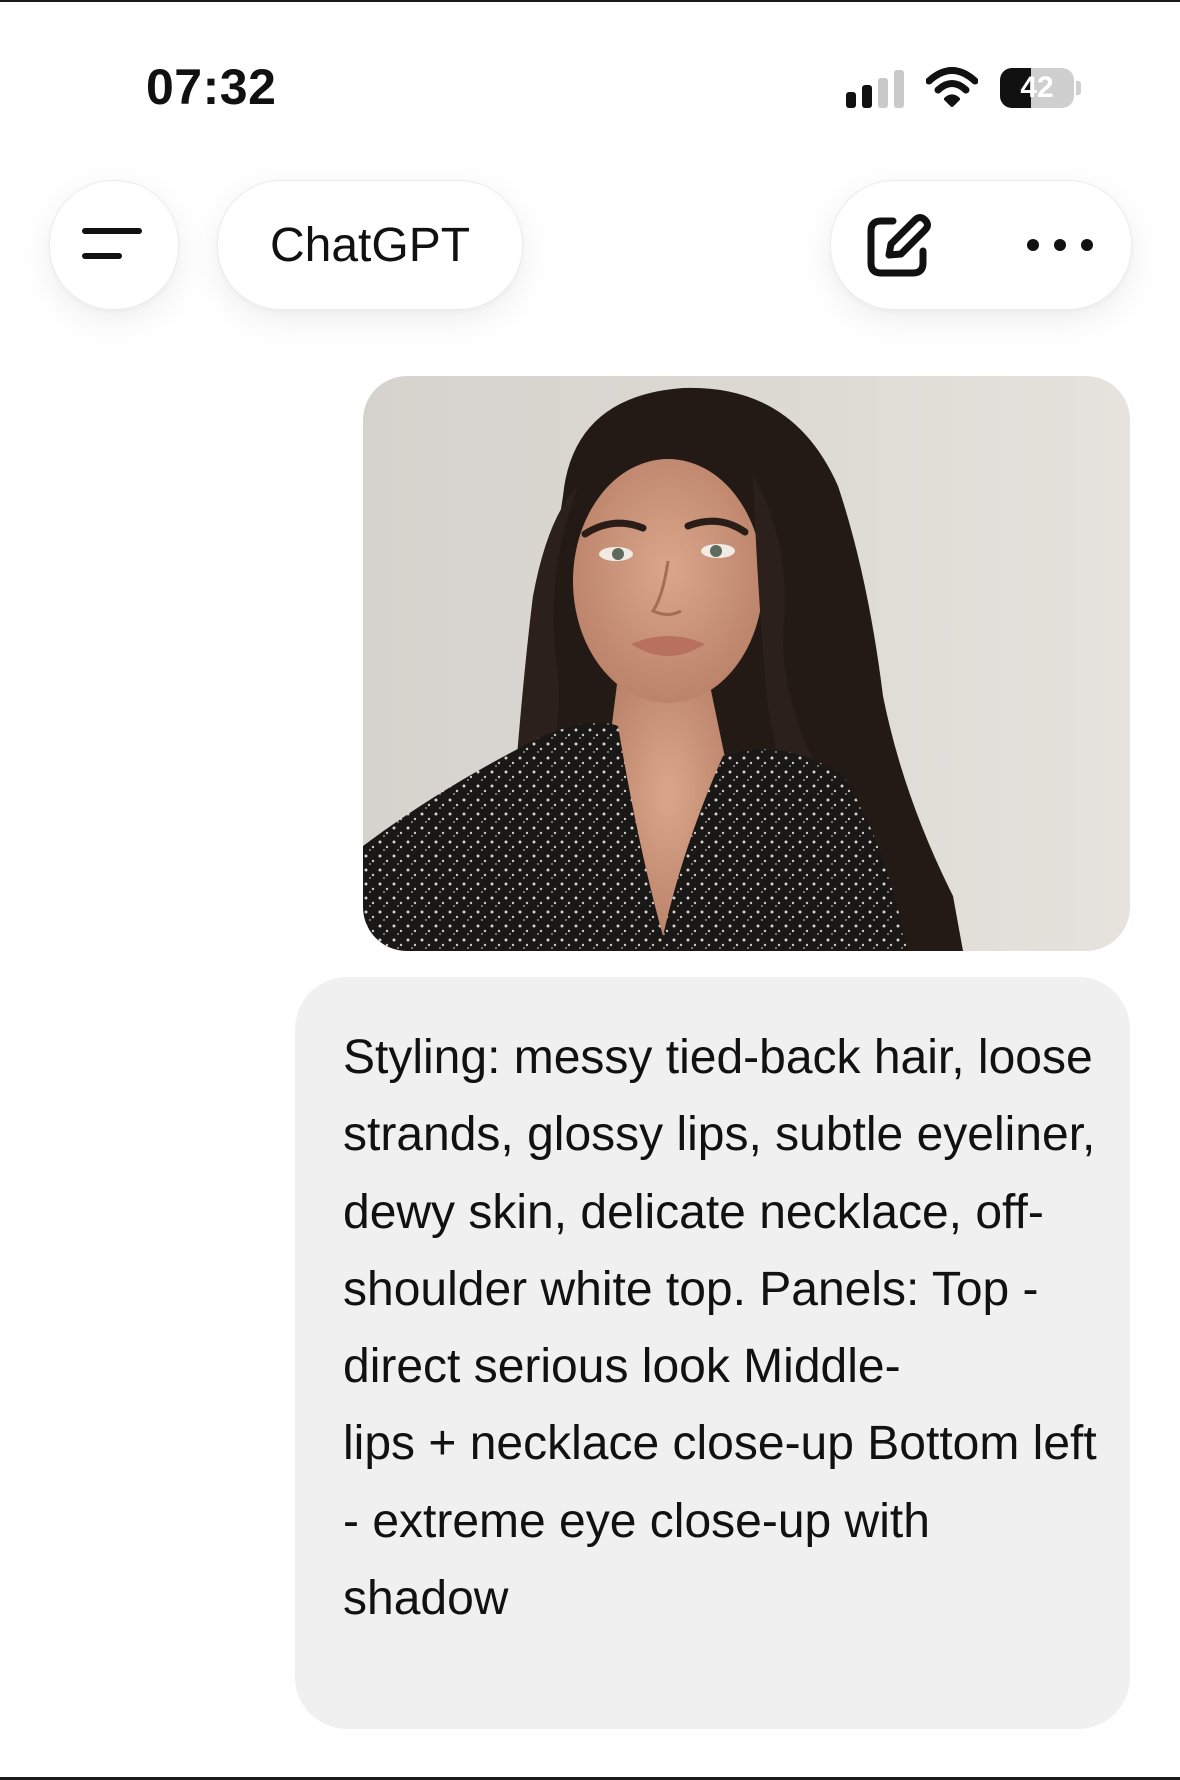 This screenshot has width=1180, height=1780. I want to click on sidebar-menu-button, so click(114, 245).